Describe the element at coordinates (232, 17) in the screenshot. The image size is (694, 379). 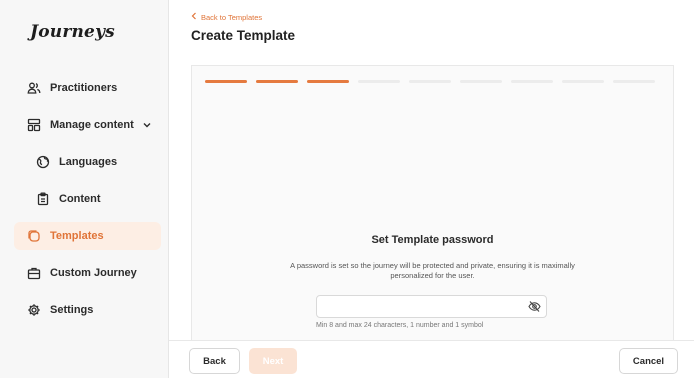
I see `back-link-label: Back to Templates` at that location.